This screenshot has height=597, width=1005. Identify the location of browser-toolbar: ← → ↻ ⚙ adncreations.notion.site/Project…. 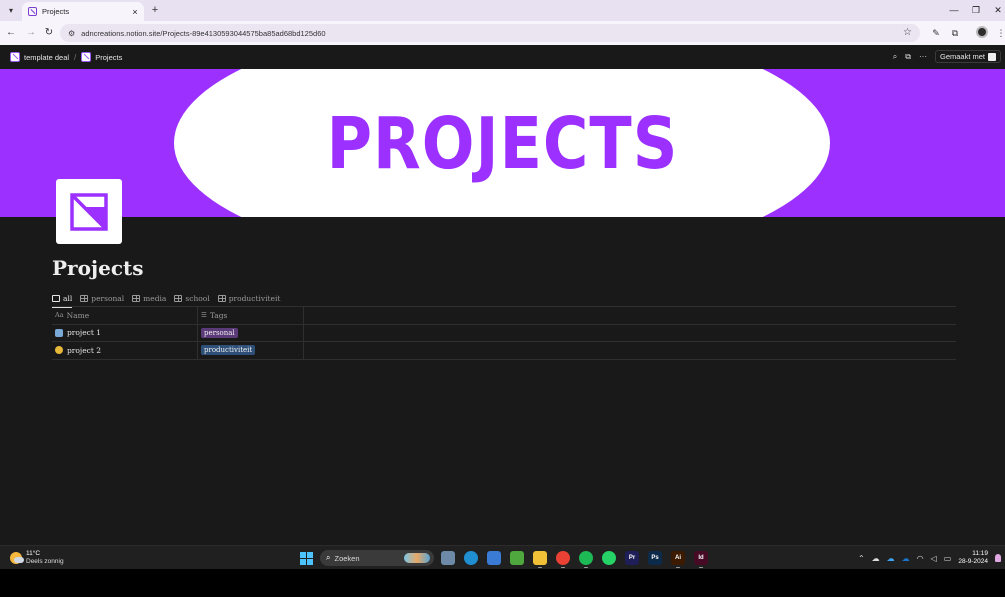
(502, 33).